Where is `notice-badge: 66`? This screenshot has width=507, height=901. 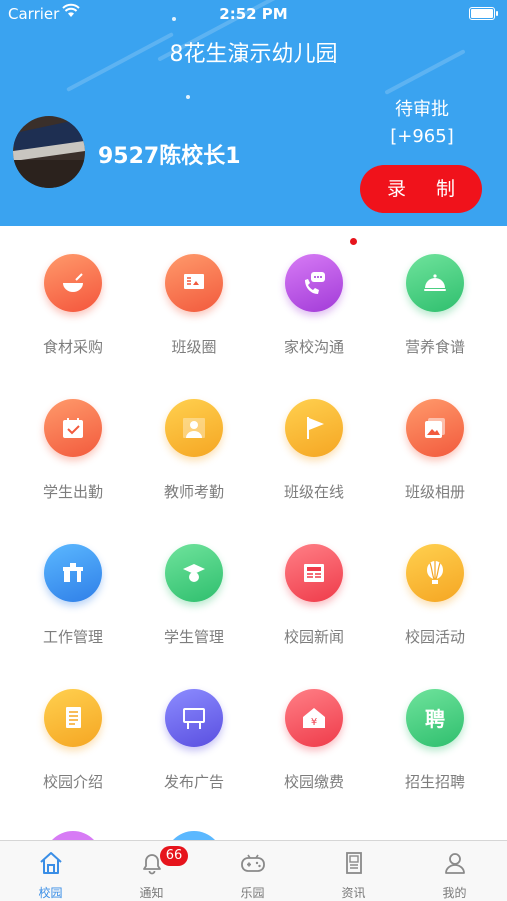
notice-badge: 66 is located at coordinates (174, 856).